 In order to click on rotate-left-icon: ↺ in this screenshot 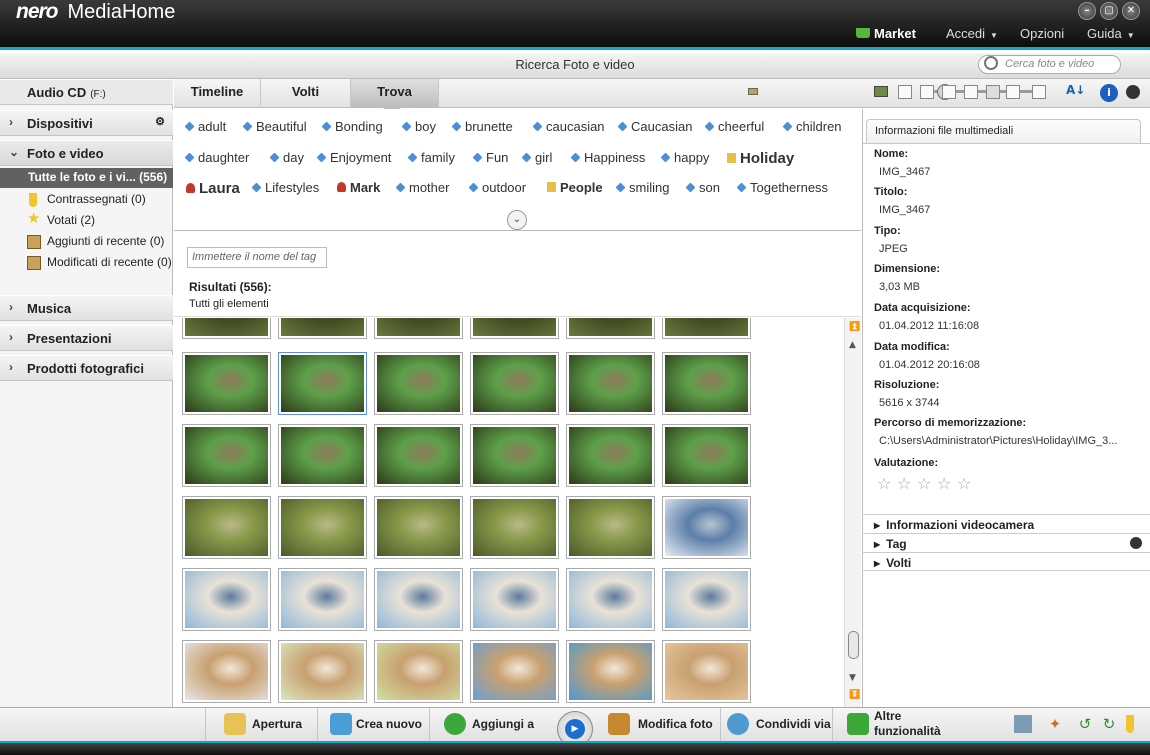, I will do `click(1085, 724)`.